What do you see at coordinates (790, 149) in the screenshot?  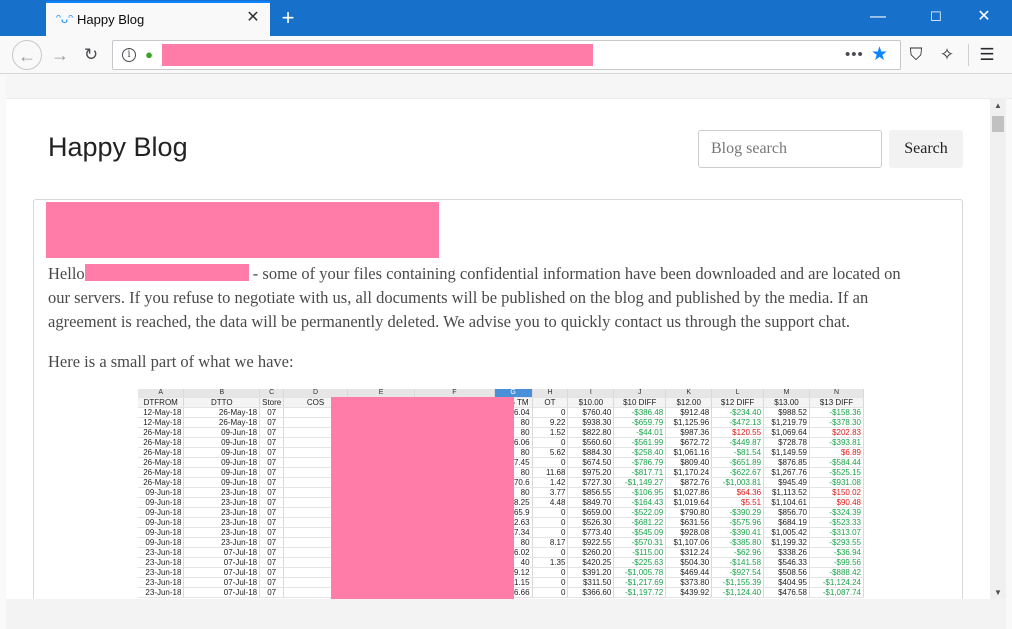 I see `search-input: Blog search` at bounding box center [790, 149].